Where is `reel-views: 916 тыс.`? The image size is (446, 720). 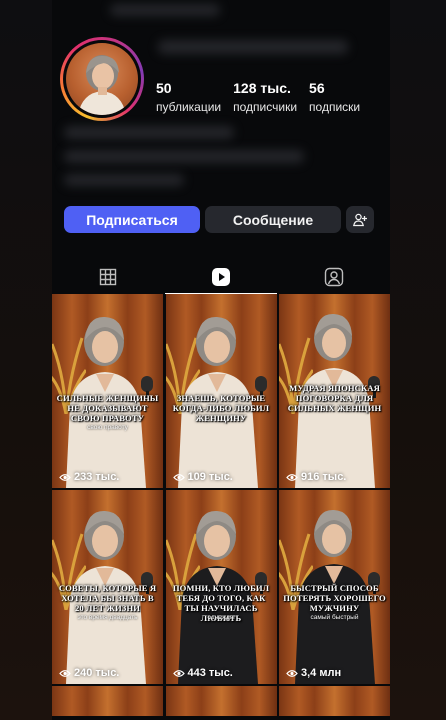
reel-views: 916 тыс. is located at coordinates (316, 477).